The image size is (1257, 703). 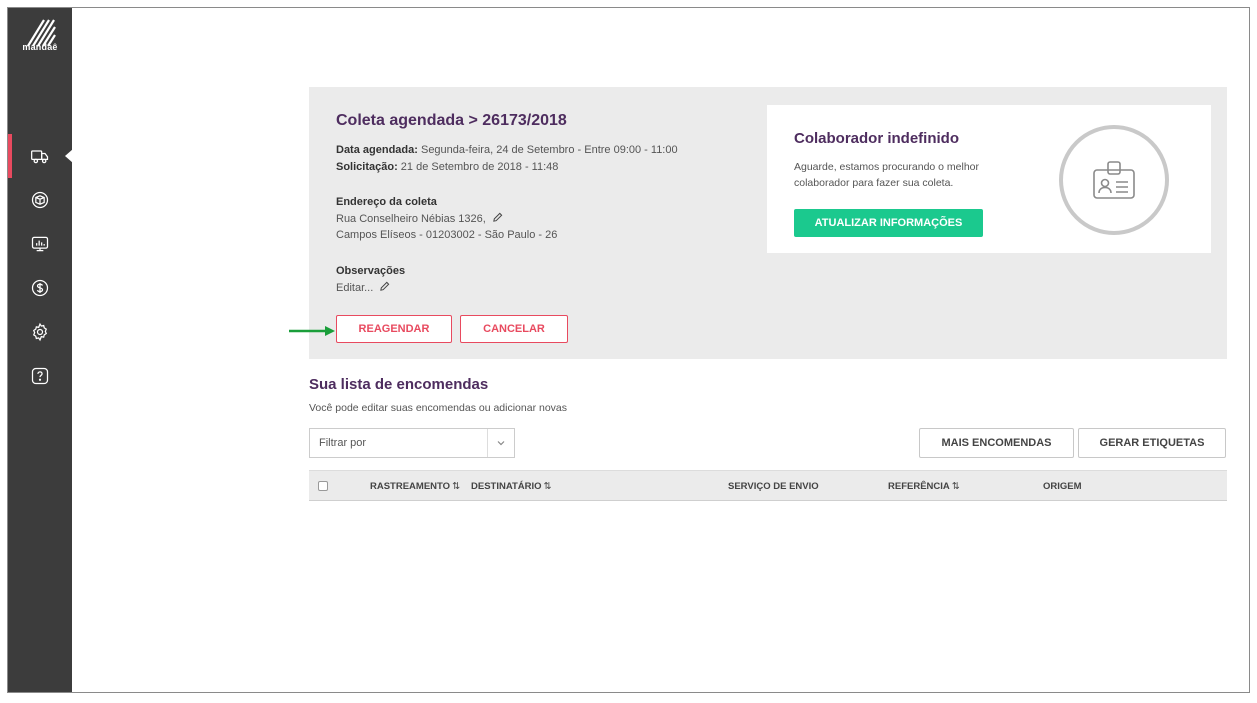 What do you see at coordinates (371, 271) in the screenshot?
I see `observacoes-title: Observações` at bounding box center [371, 271].